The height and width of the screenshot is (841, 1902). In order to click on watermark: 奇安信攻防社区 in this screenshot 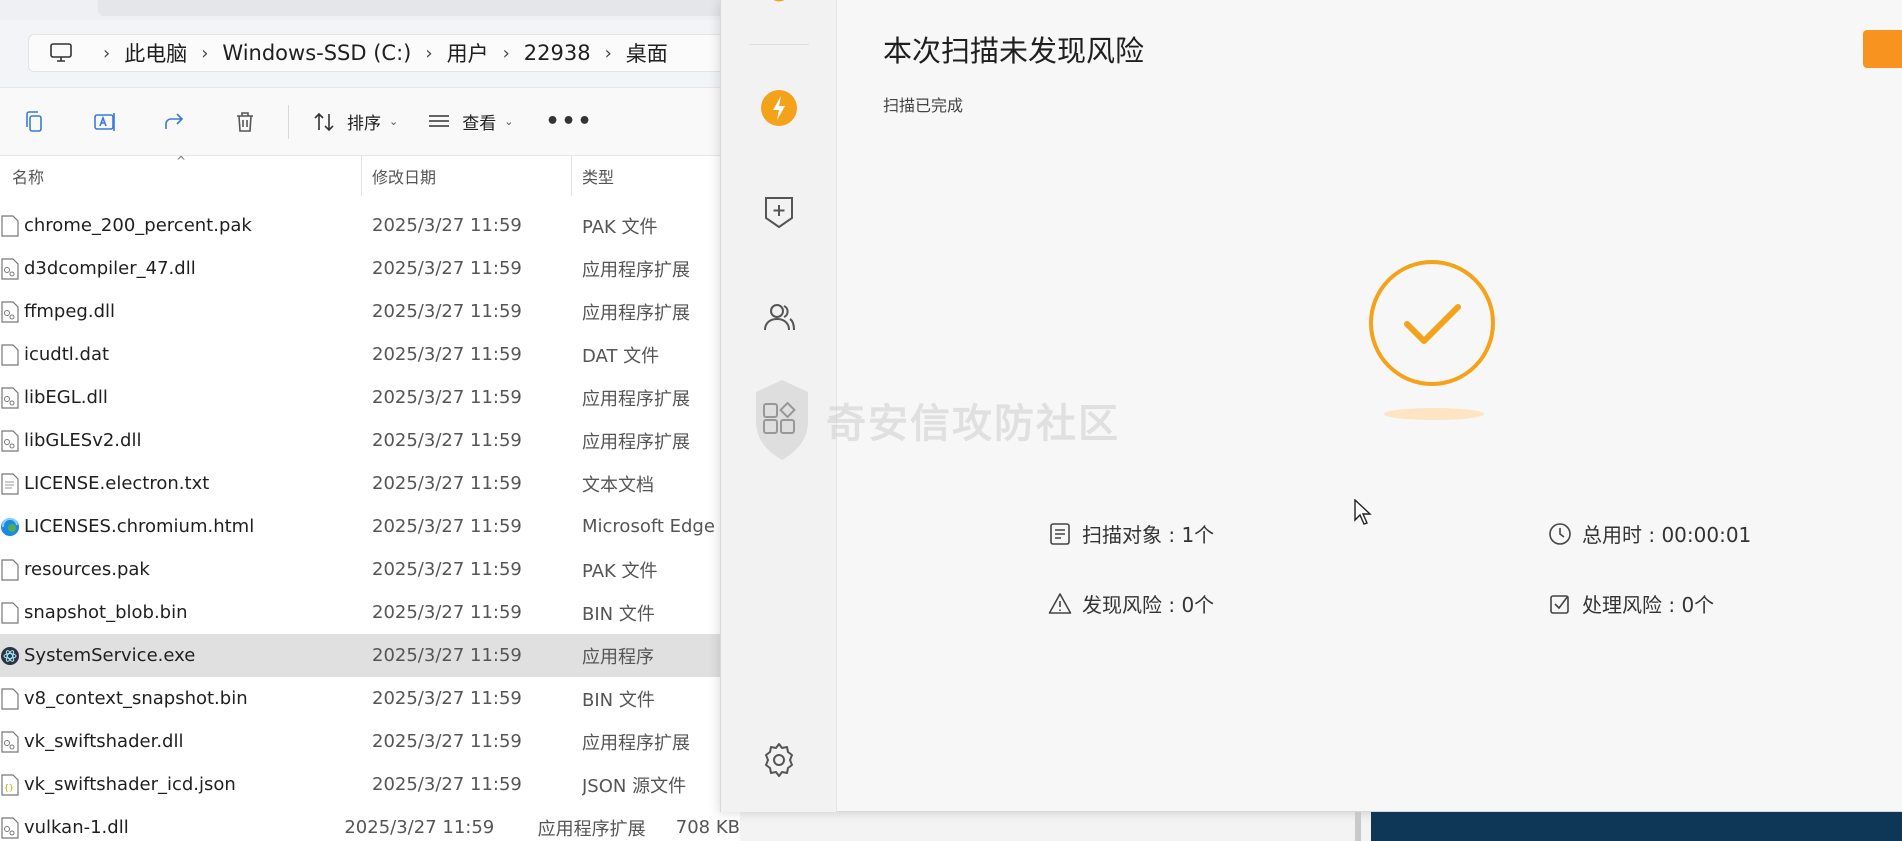, I will do `click(935, 420)`.